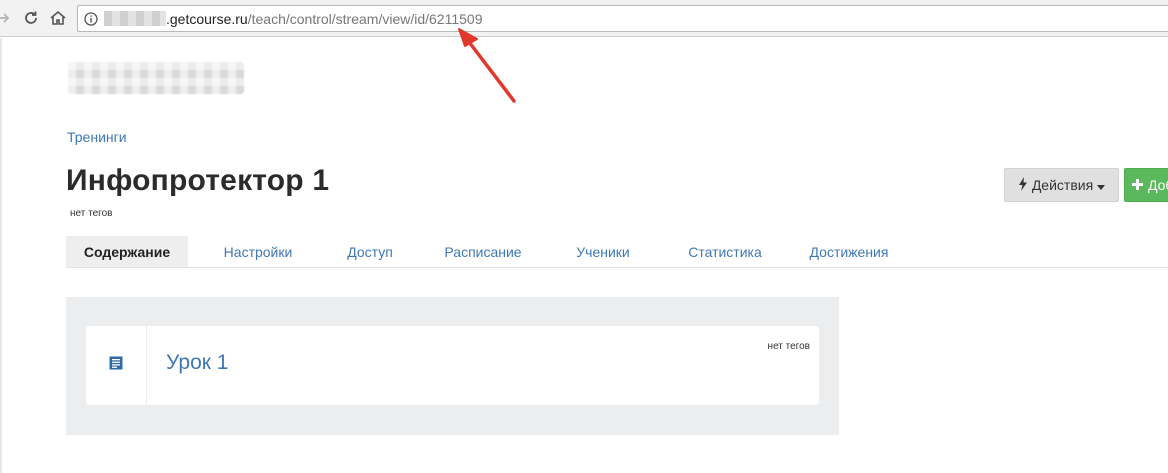 The height and width of the screenshot is (473, 1168). Describe the element at coordinates (365, 18) in the screenshot. I see `url-path: /teach/control/stream/view/id/6211509` at that location.